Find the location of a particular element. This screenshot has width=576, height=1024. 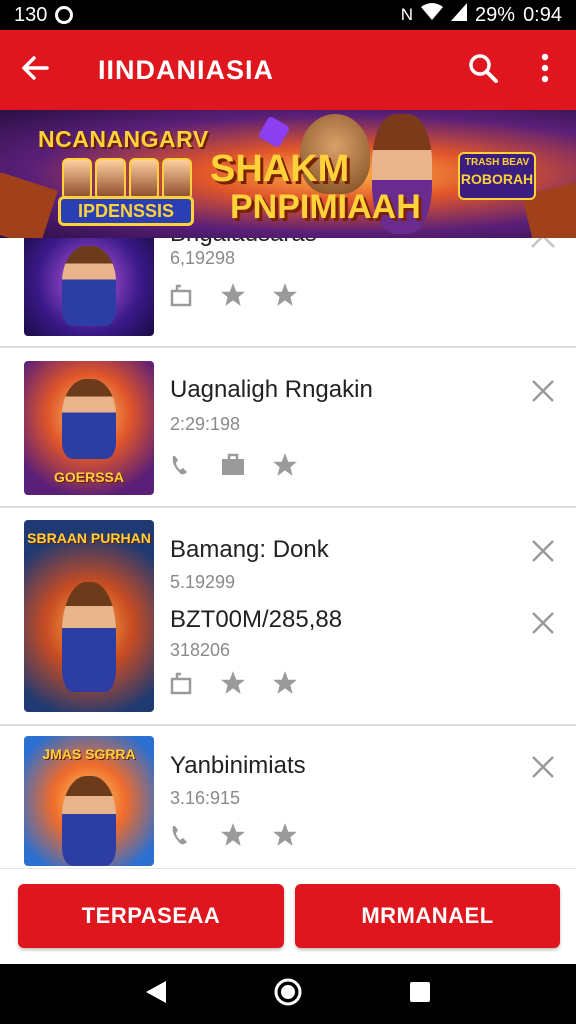

chevron-up-icon is located at coordinates (543, 246).